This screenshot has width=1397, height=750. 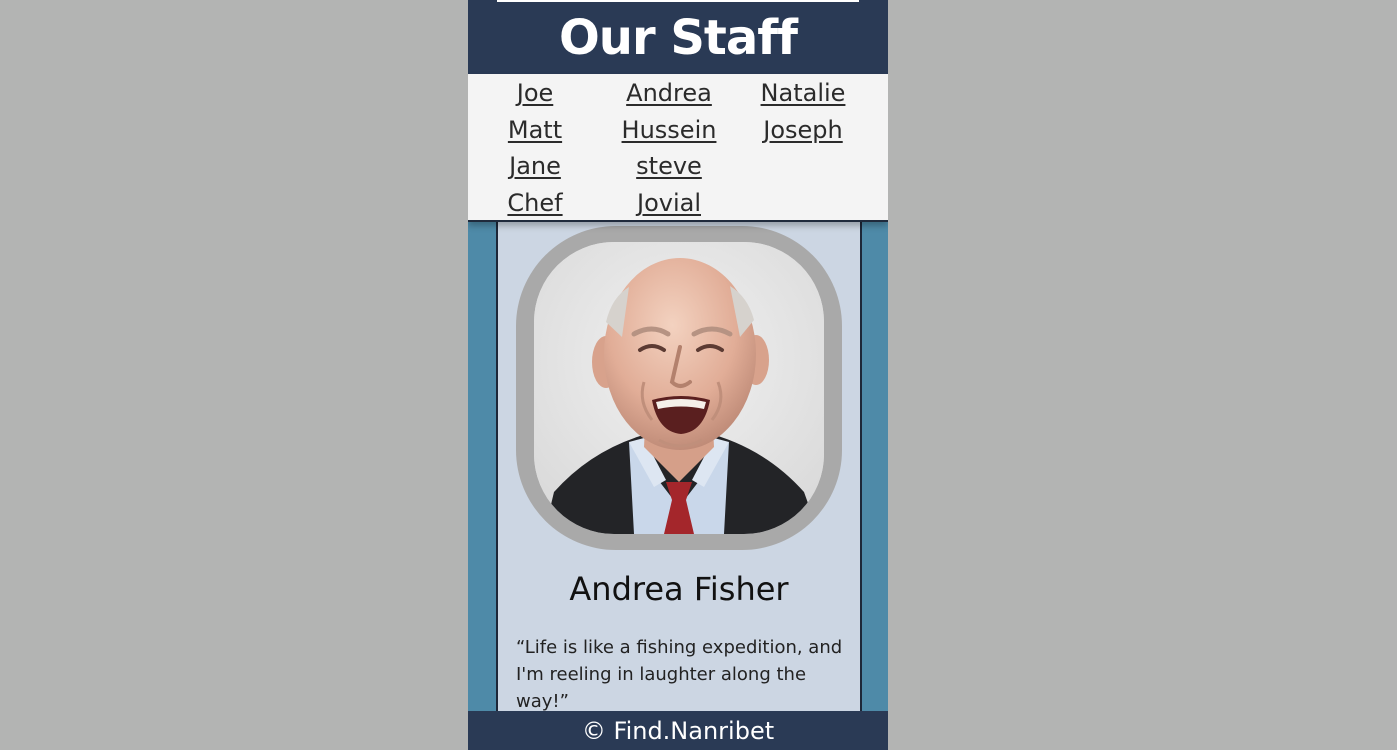 What do you see at coordinates (802, 130) in the screenshot?
I see `staff-link-joseph: Joseph` at bounding box center [802, 130].